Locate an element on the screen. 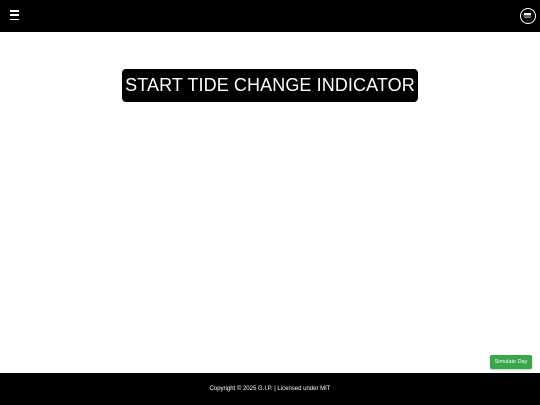  top-navbar is located at coordinates (270, 16).